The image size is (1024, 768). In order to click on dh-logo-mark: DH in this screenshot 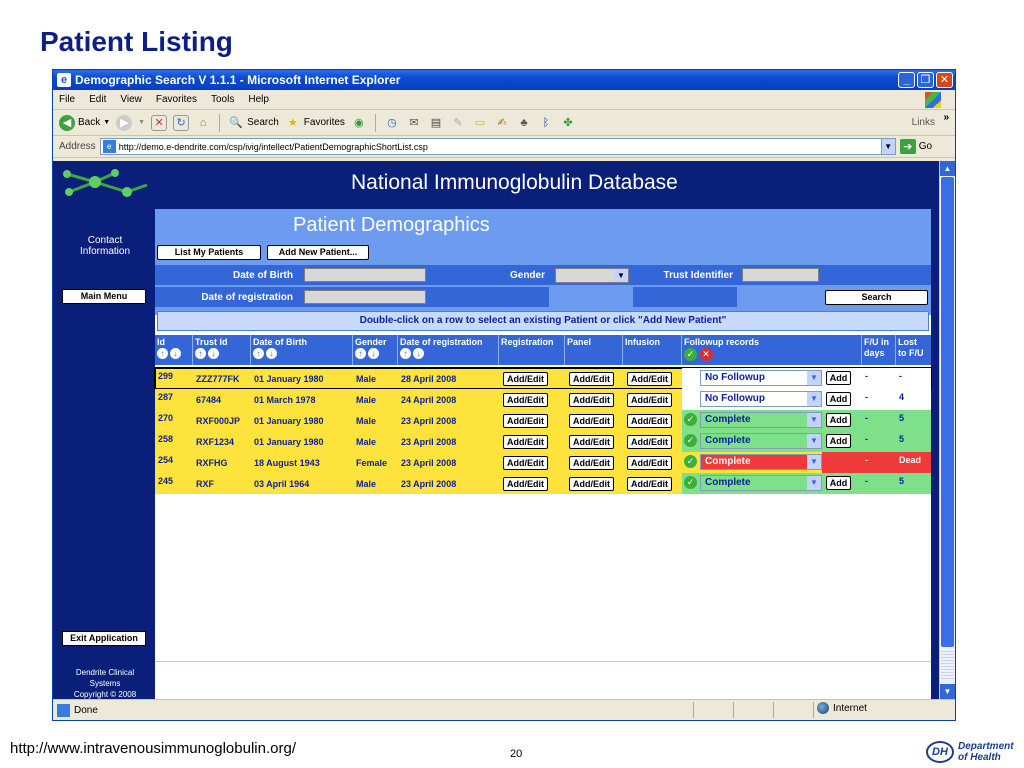, I will do `click(940, 752)`.